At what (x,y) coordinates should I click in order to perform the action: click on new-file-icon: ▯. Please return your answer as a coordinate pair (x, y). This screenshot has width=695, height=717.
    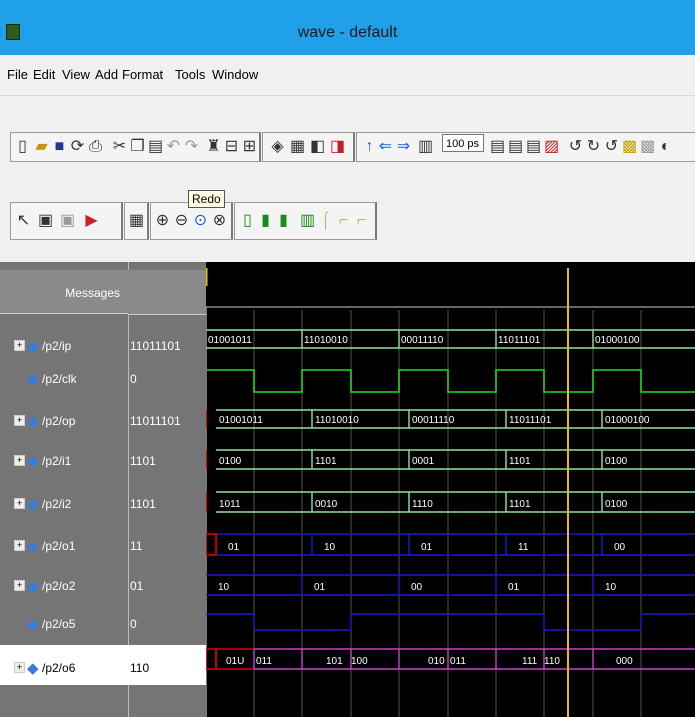
    Looking at the image, I should click on (22, 147).